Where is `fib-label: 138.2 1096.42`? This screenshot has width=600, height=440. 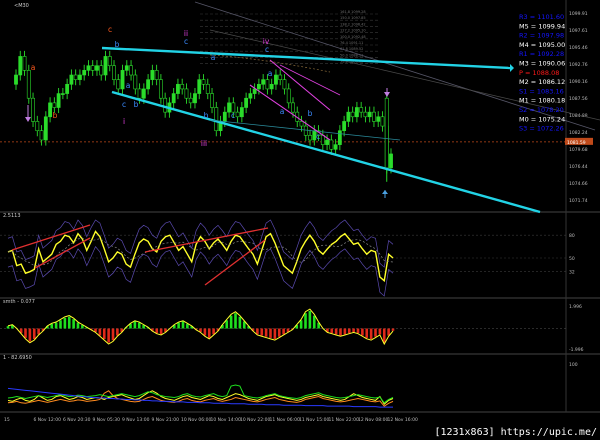 fib-label: 138.2 1096.42 is located at coordinates (353, 24).